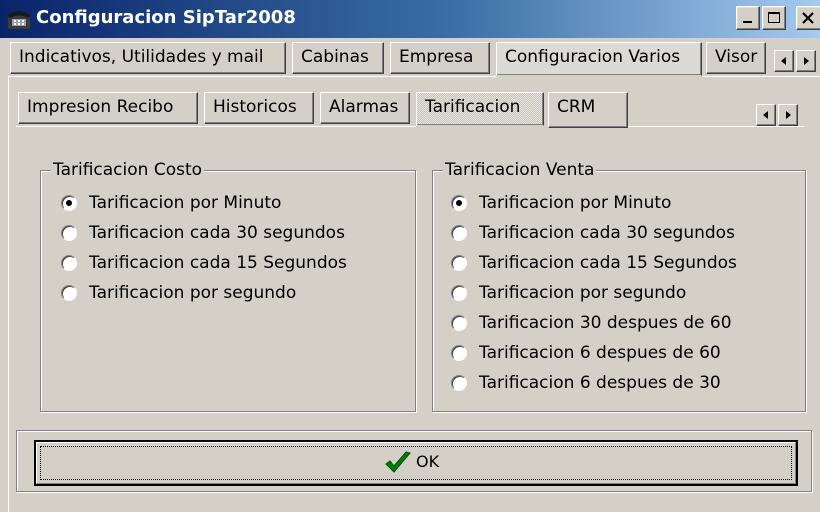 The height and width of the screenshot is (512, 820). I want to click on top-tabs-scroll-right, so click(806, 61).